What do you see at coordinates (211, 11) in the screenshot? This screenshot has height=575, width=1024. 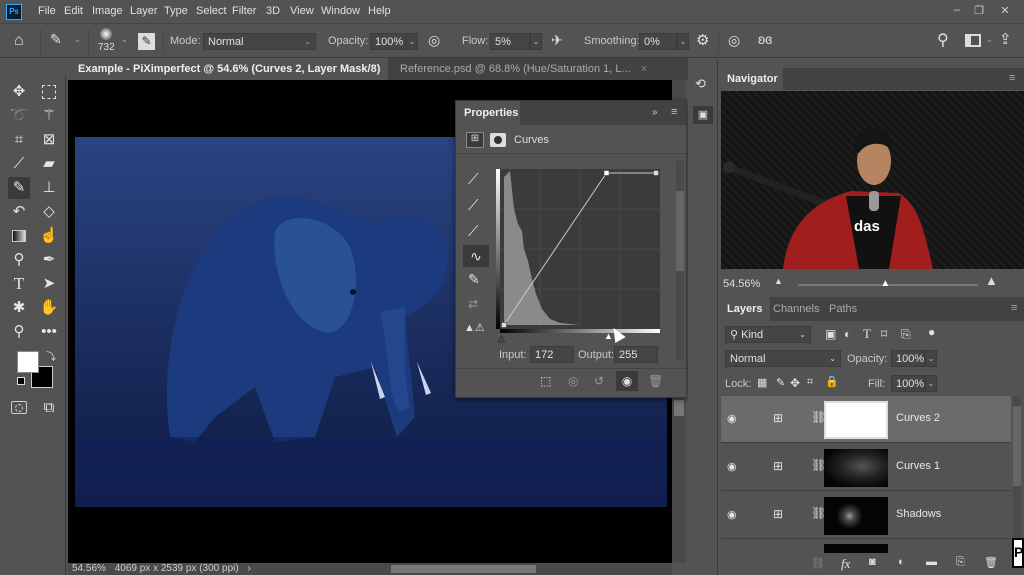 I see `menu-select: Select` at bounding box center [211, 11].